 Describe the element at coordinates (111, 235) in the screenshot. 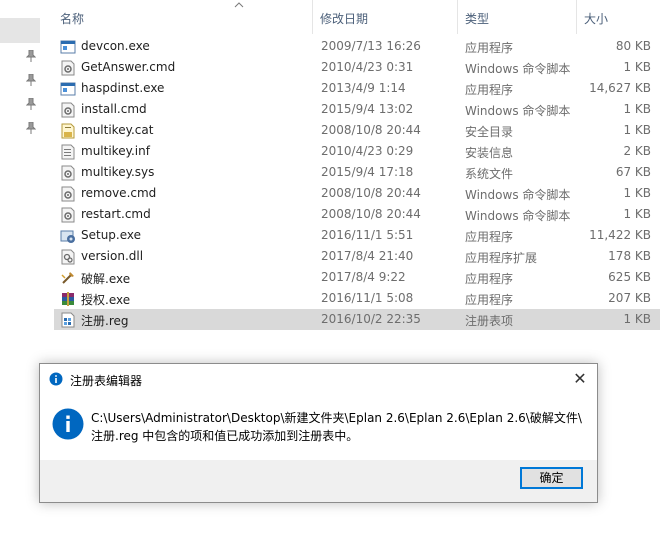

I see `file-name: Setup.exe` at that location.